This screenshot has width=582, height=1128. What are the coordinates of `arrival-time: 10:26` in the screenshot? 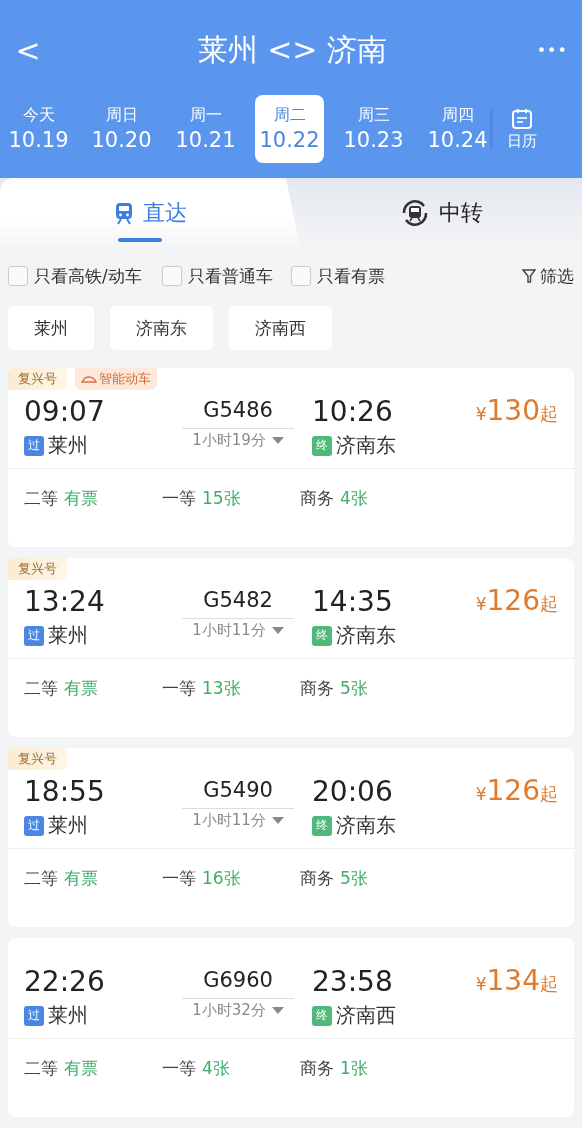 It's located at (353, 412).